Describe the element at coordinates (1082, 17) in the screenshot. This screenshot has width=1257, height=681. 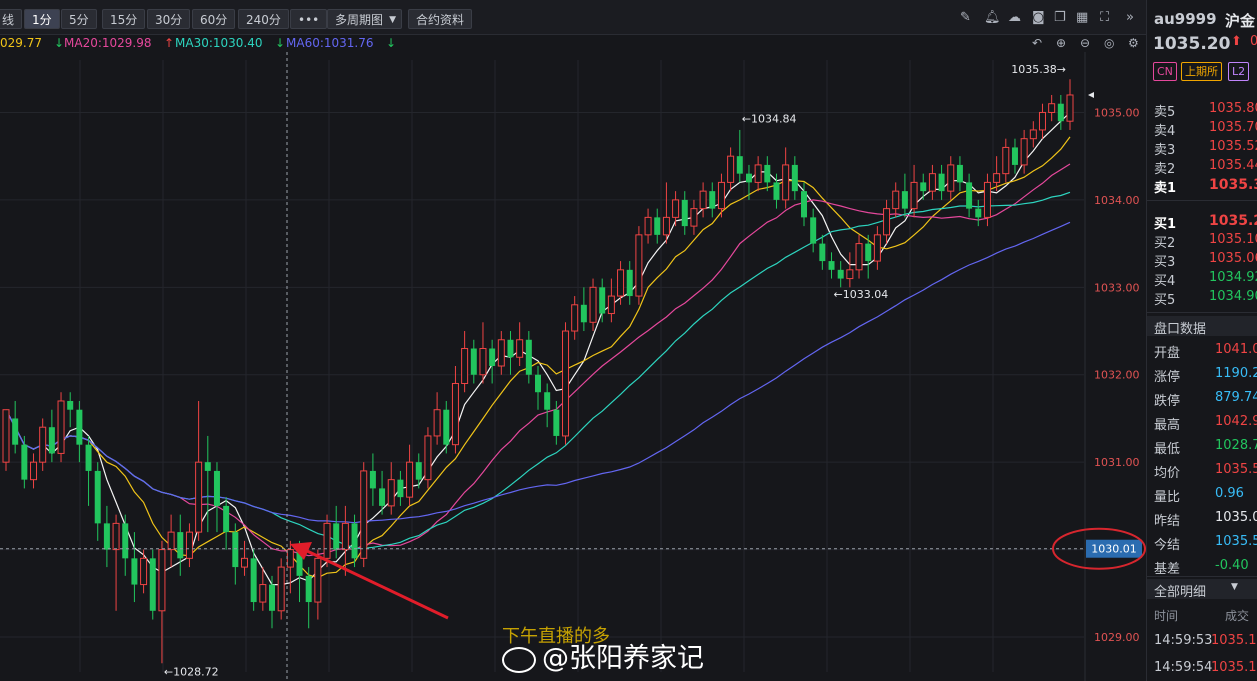
I see `layout-icon: ▦` at that location.